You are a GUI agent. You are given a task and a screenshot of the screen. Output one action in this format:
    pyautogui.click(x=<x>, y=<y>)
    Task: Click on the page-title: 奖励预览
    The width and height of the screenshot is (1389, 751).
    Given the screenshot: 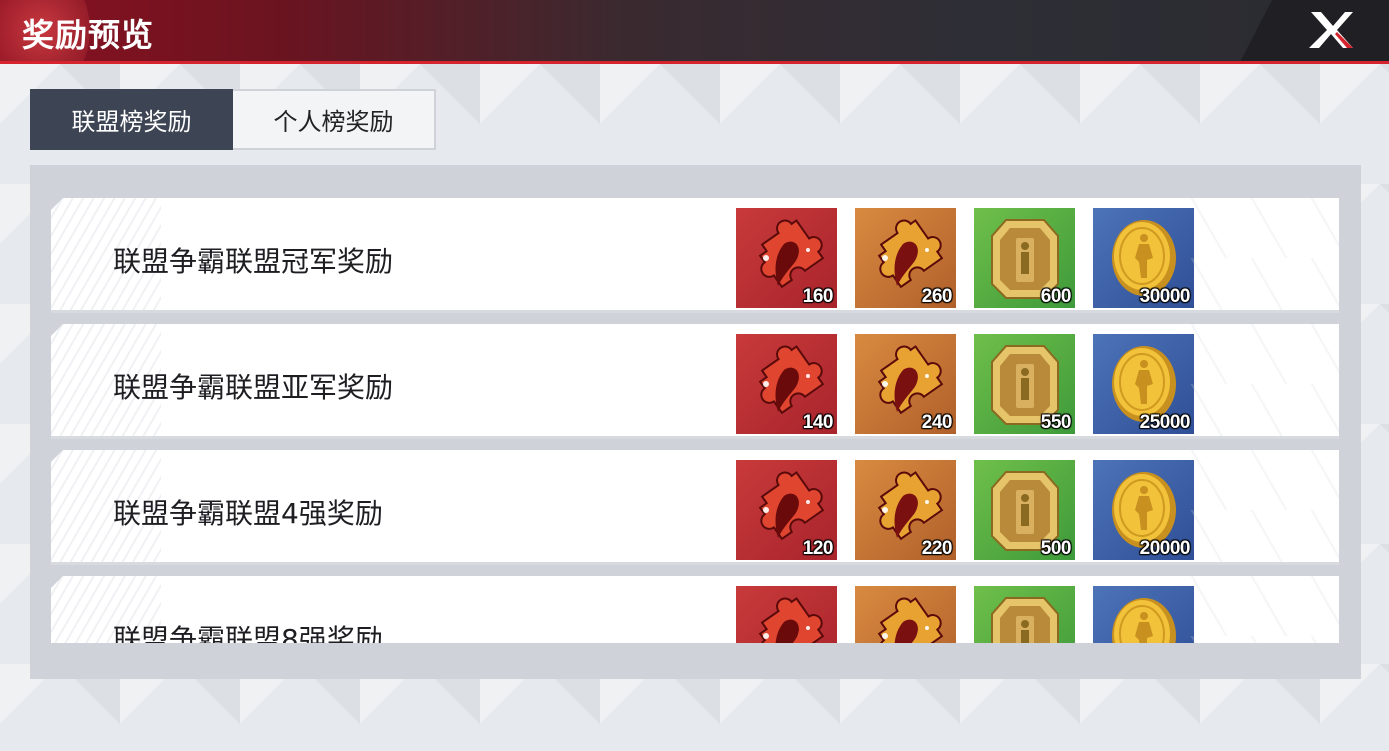 What is the action you would take?
    pyautogui.click(x=88, y=35)
    